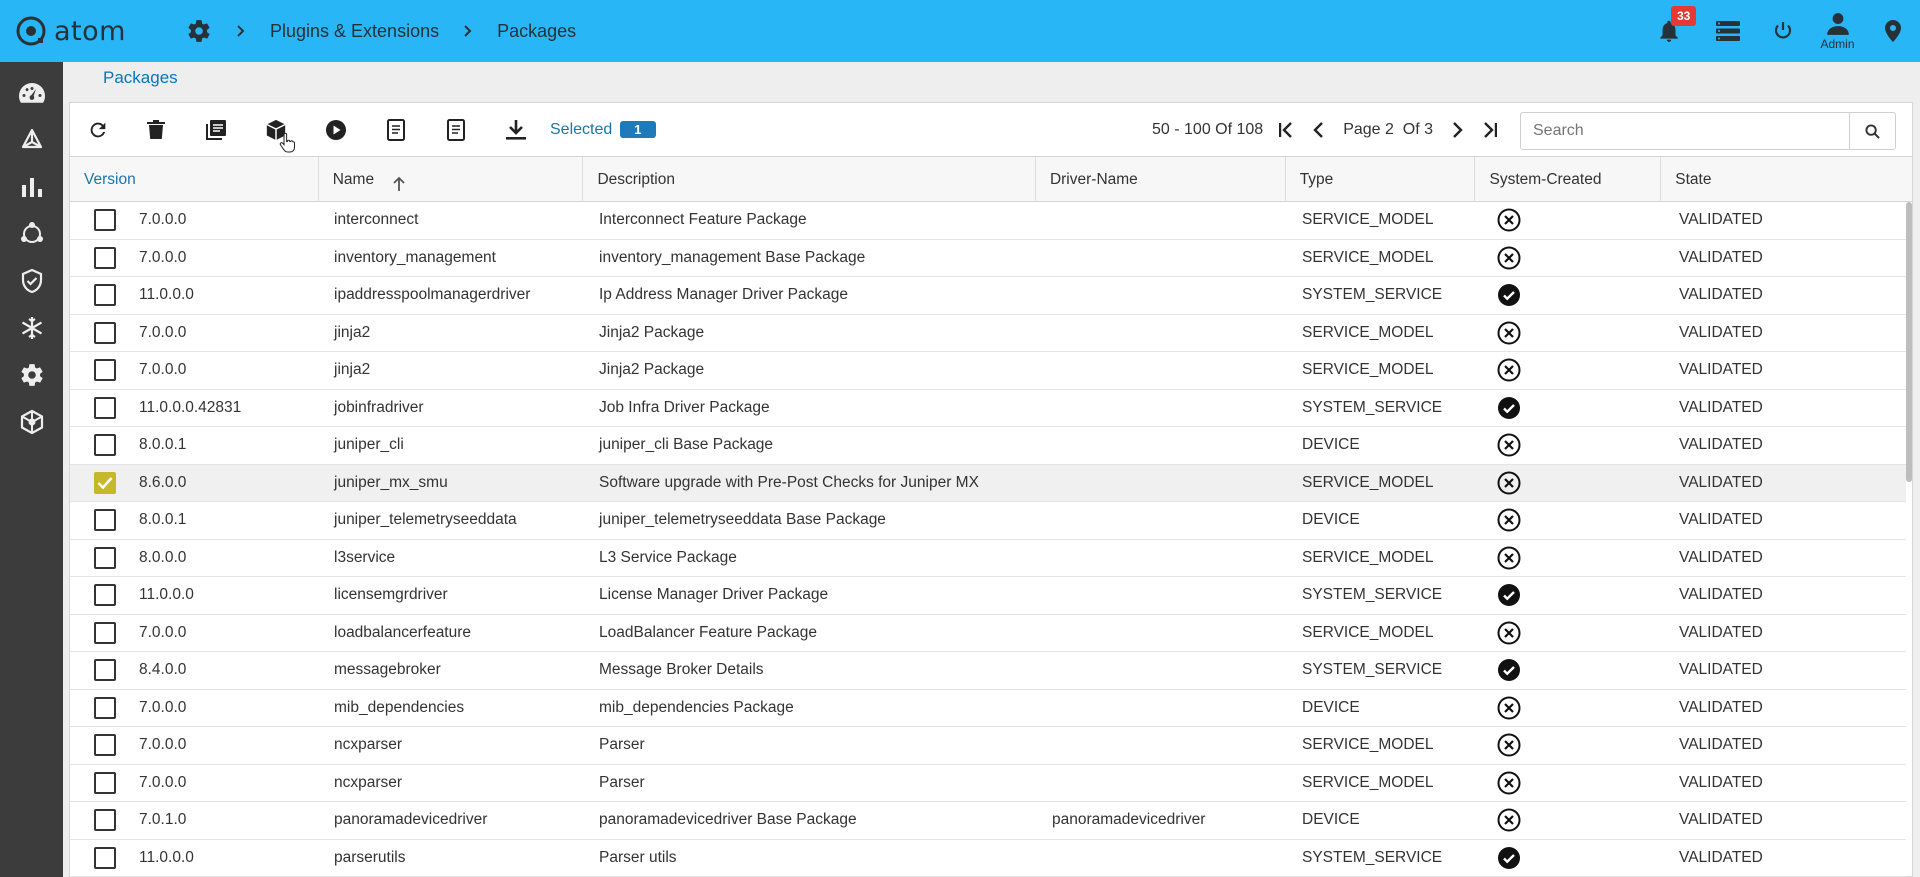 The width and height of the screenshot is (1920, 877). I want to click on atom-logo-icon, so click(31, 31).